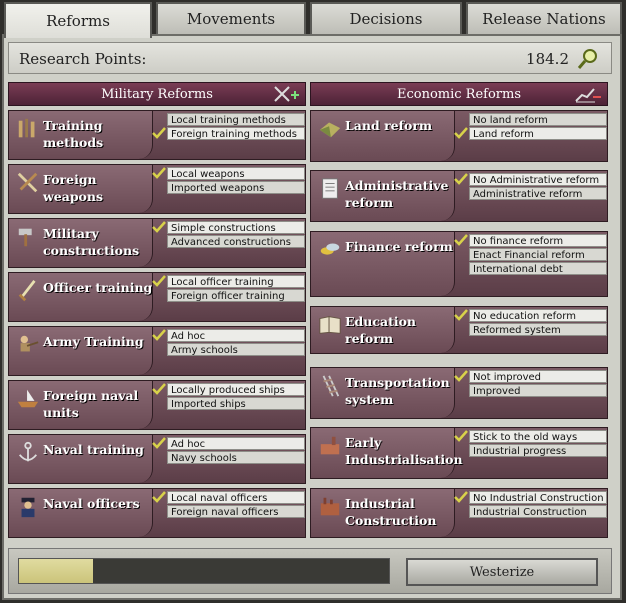 Image resolution: width=626 pixels, height=603 pixels. What do you see at coordinates (330, 325) in the screenshot?
I see `book-icon` at bounding box center [330, 325].